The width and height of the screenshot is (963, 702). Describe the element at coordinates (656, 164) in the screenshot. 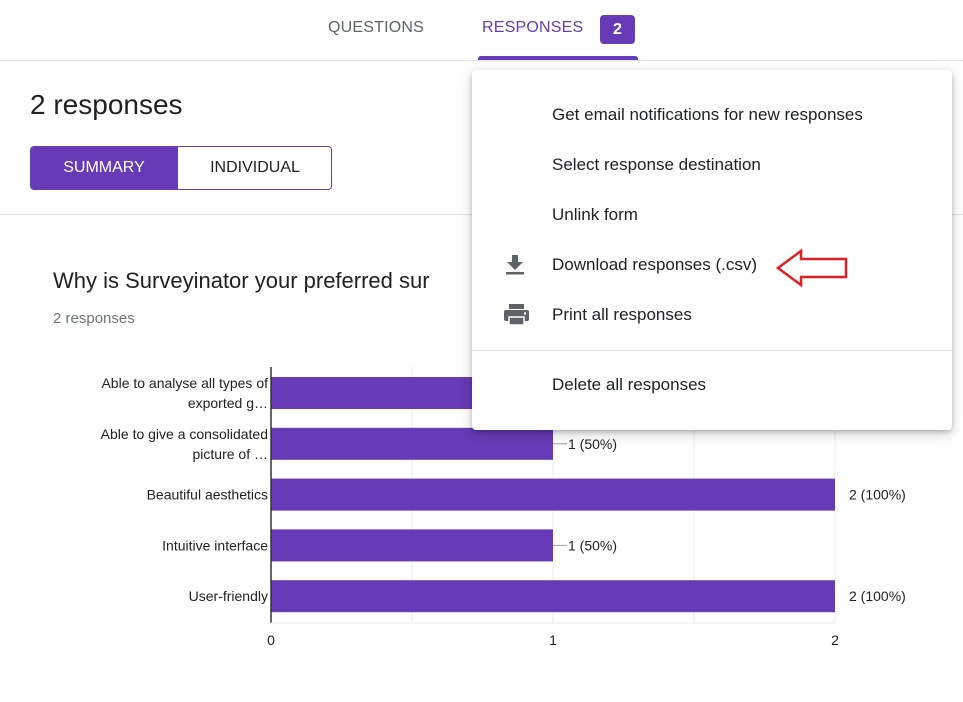

I see `menu-item-label: Select response destination` at that location.